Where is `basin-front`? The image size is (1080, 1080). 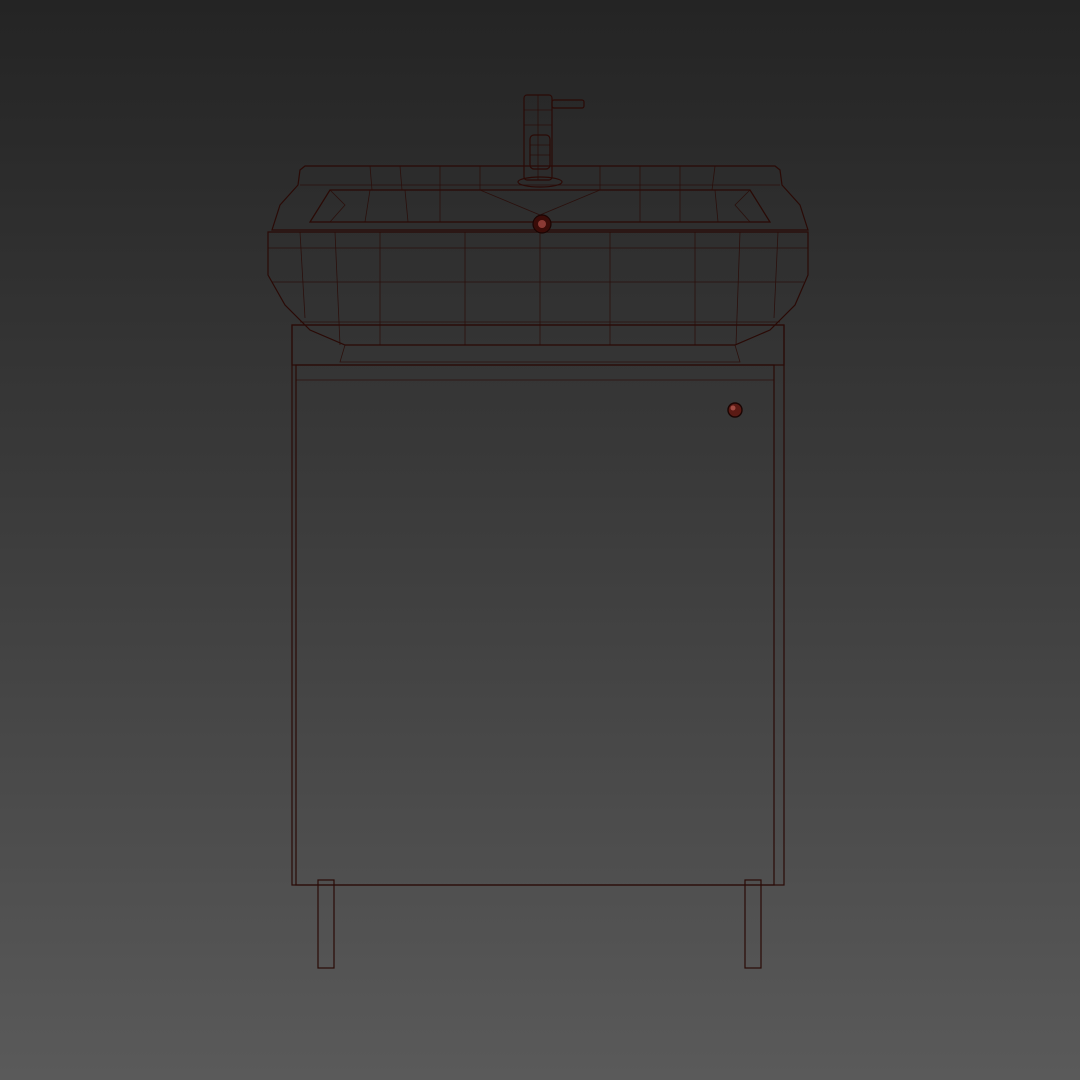
basin-front is located at coordinates (538, 288).